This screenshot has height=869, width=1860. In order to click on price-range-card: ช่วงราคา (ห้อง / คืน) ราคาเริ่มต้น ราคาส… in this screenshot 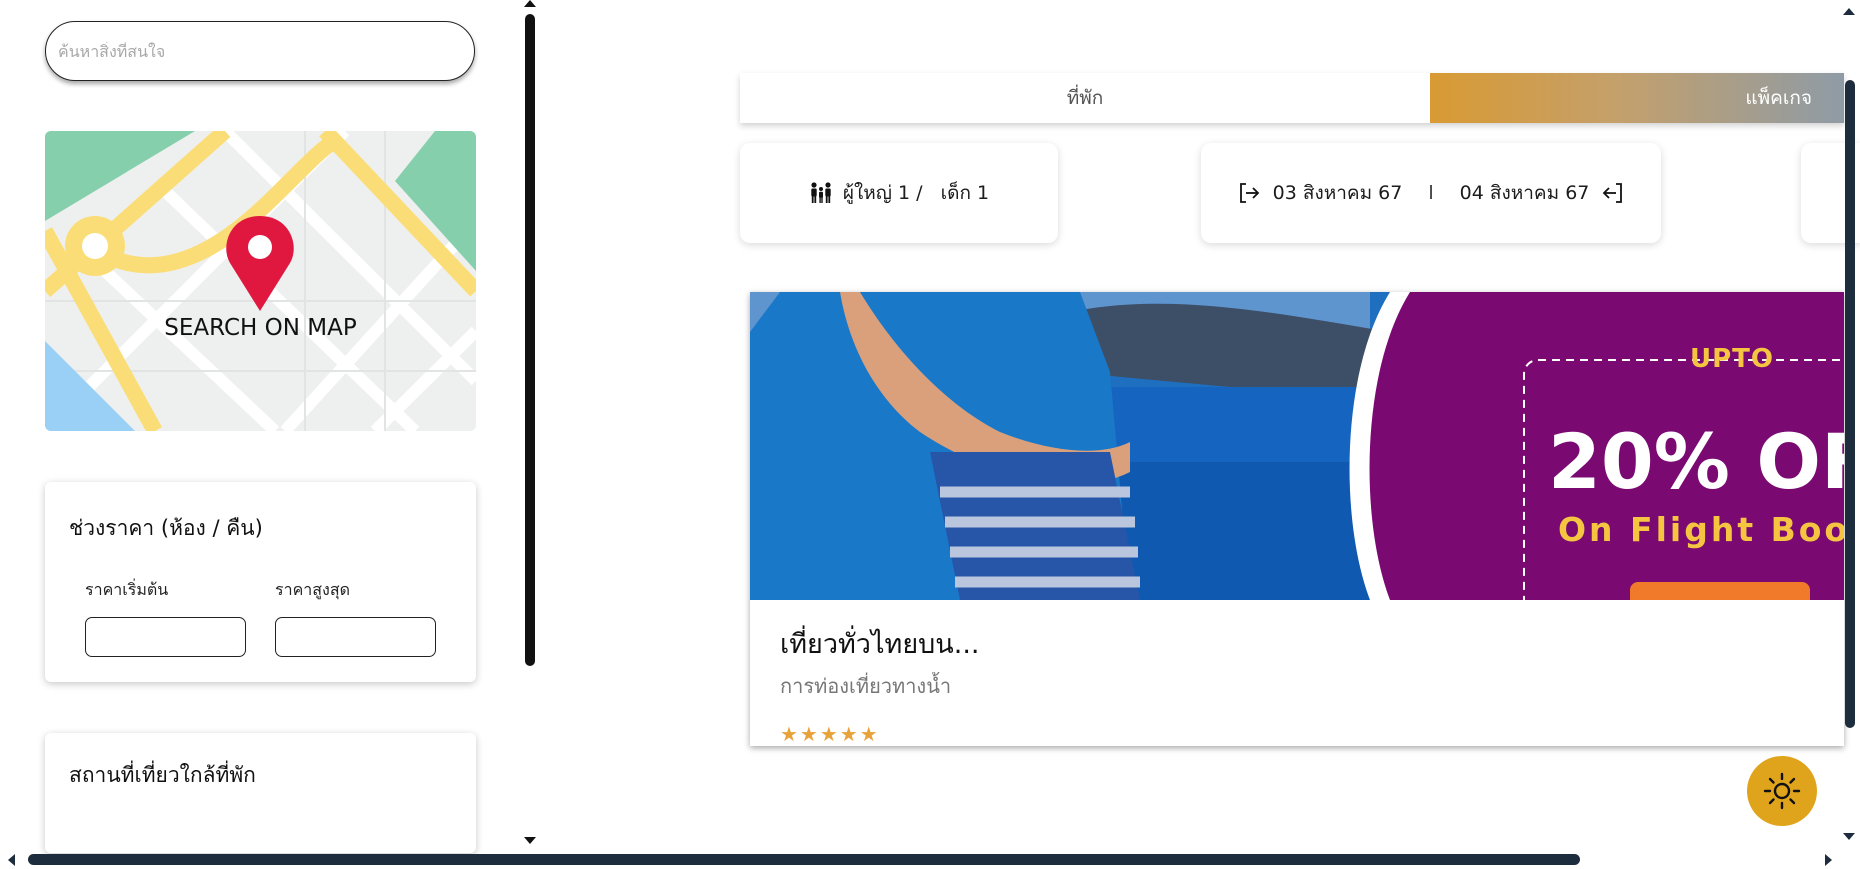, I will do `click(260, 582)`.